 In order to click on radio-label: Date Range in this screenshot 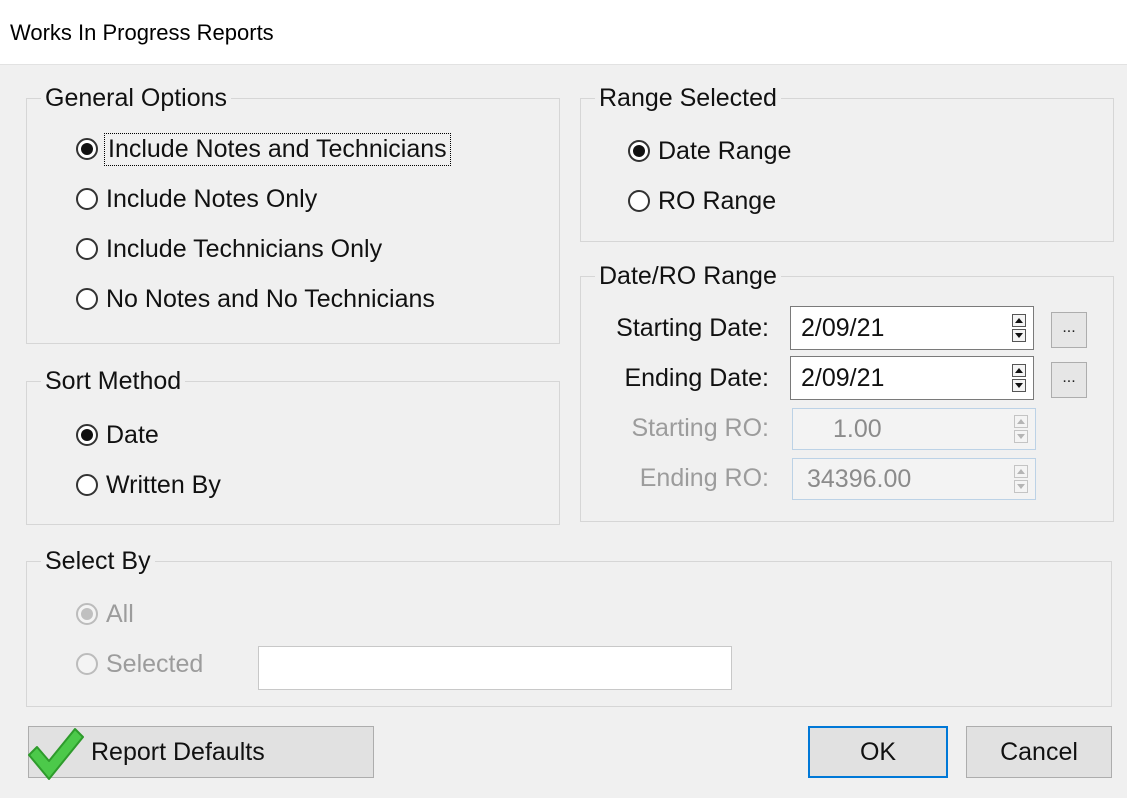, I will do `click(725, 150)`.